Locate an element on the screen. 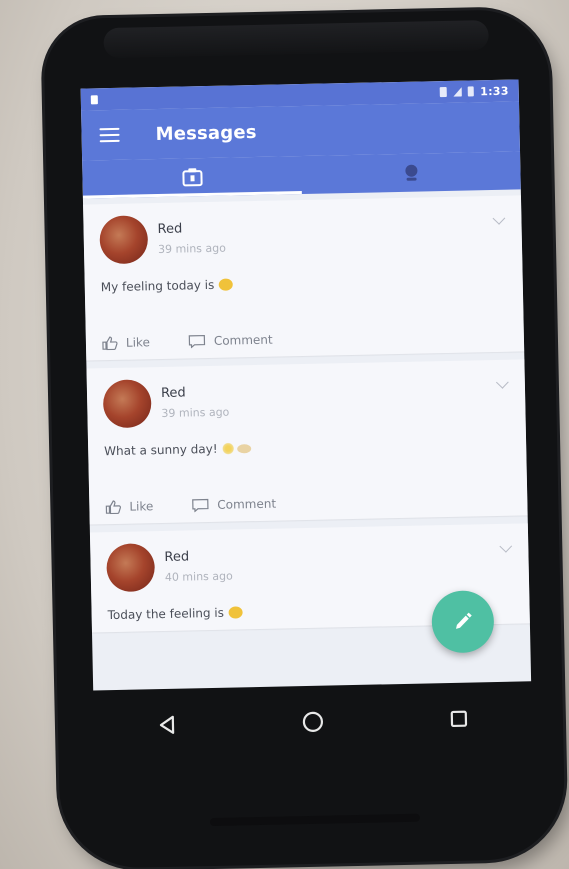  pencil-icon is located at coordinates (464, 620).